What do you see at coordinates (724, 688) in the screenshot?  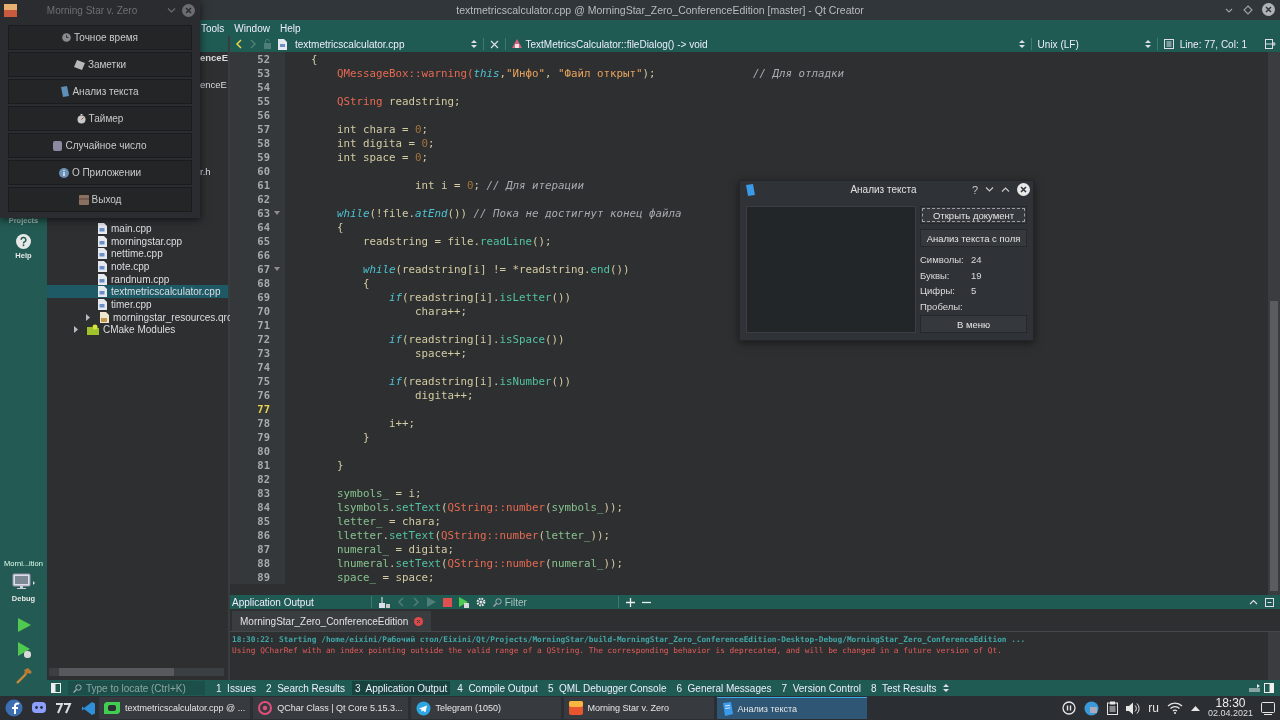 I see `pane-tab: 6 General Messages` at bounding box center [724, 688].